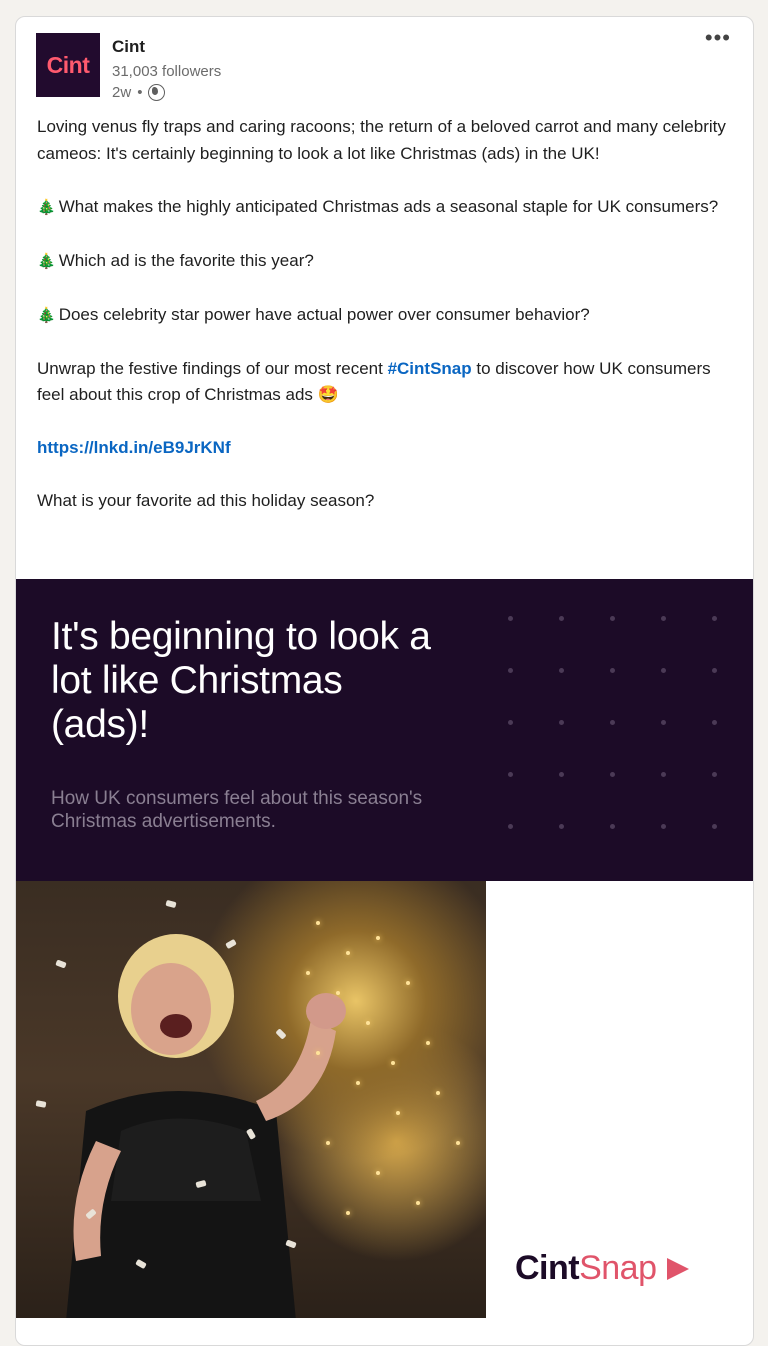  What do you see at coordinates (718, 38) in the screenshot?
I see `more-options-icon: •••` at bounding box center [718, 38].